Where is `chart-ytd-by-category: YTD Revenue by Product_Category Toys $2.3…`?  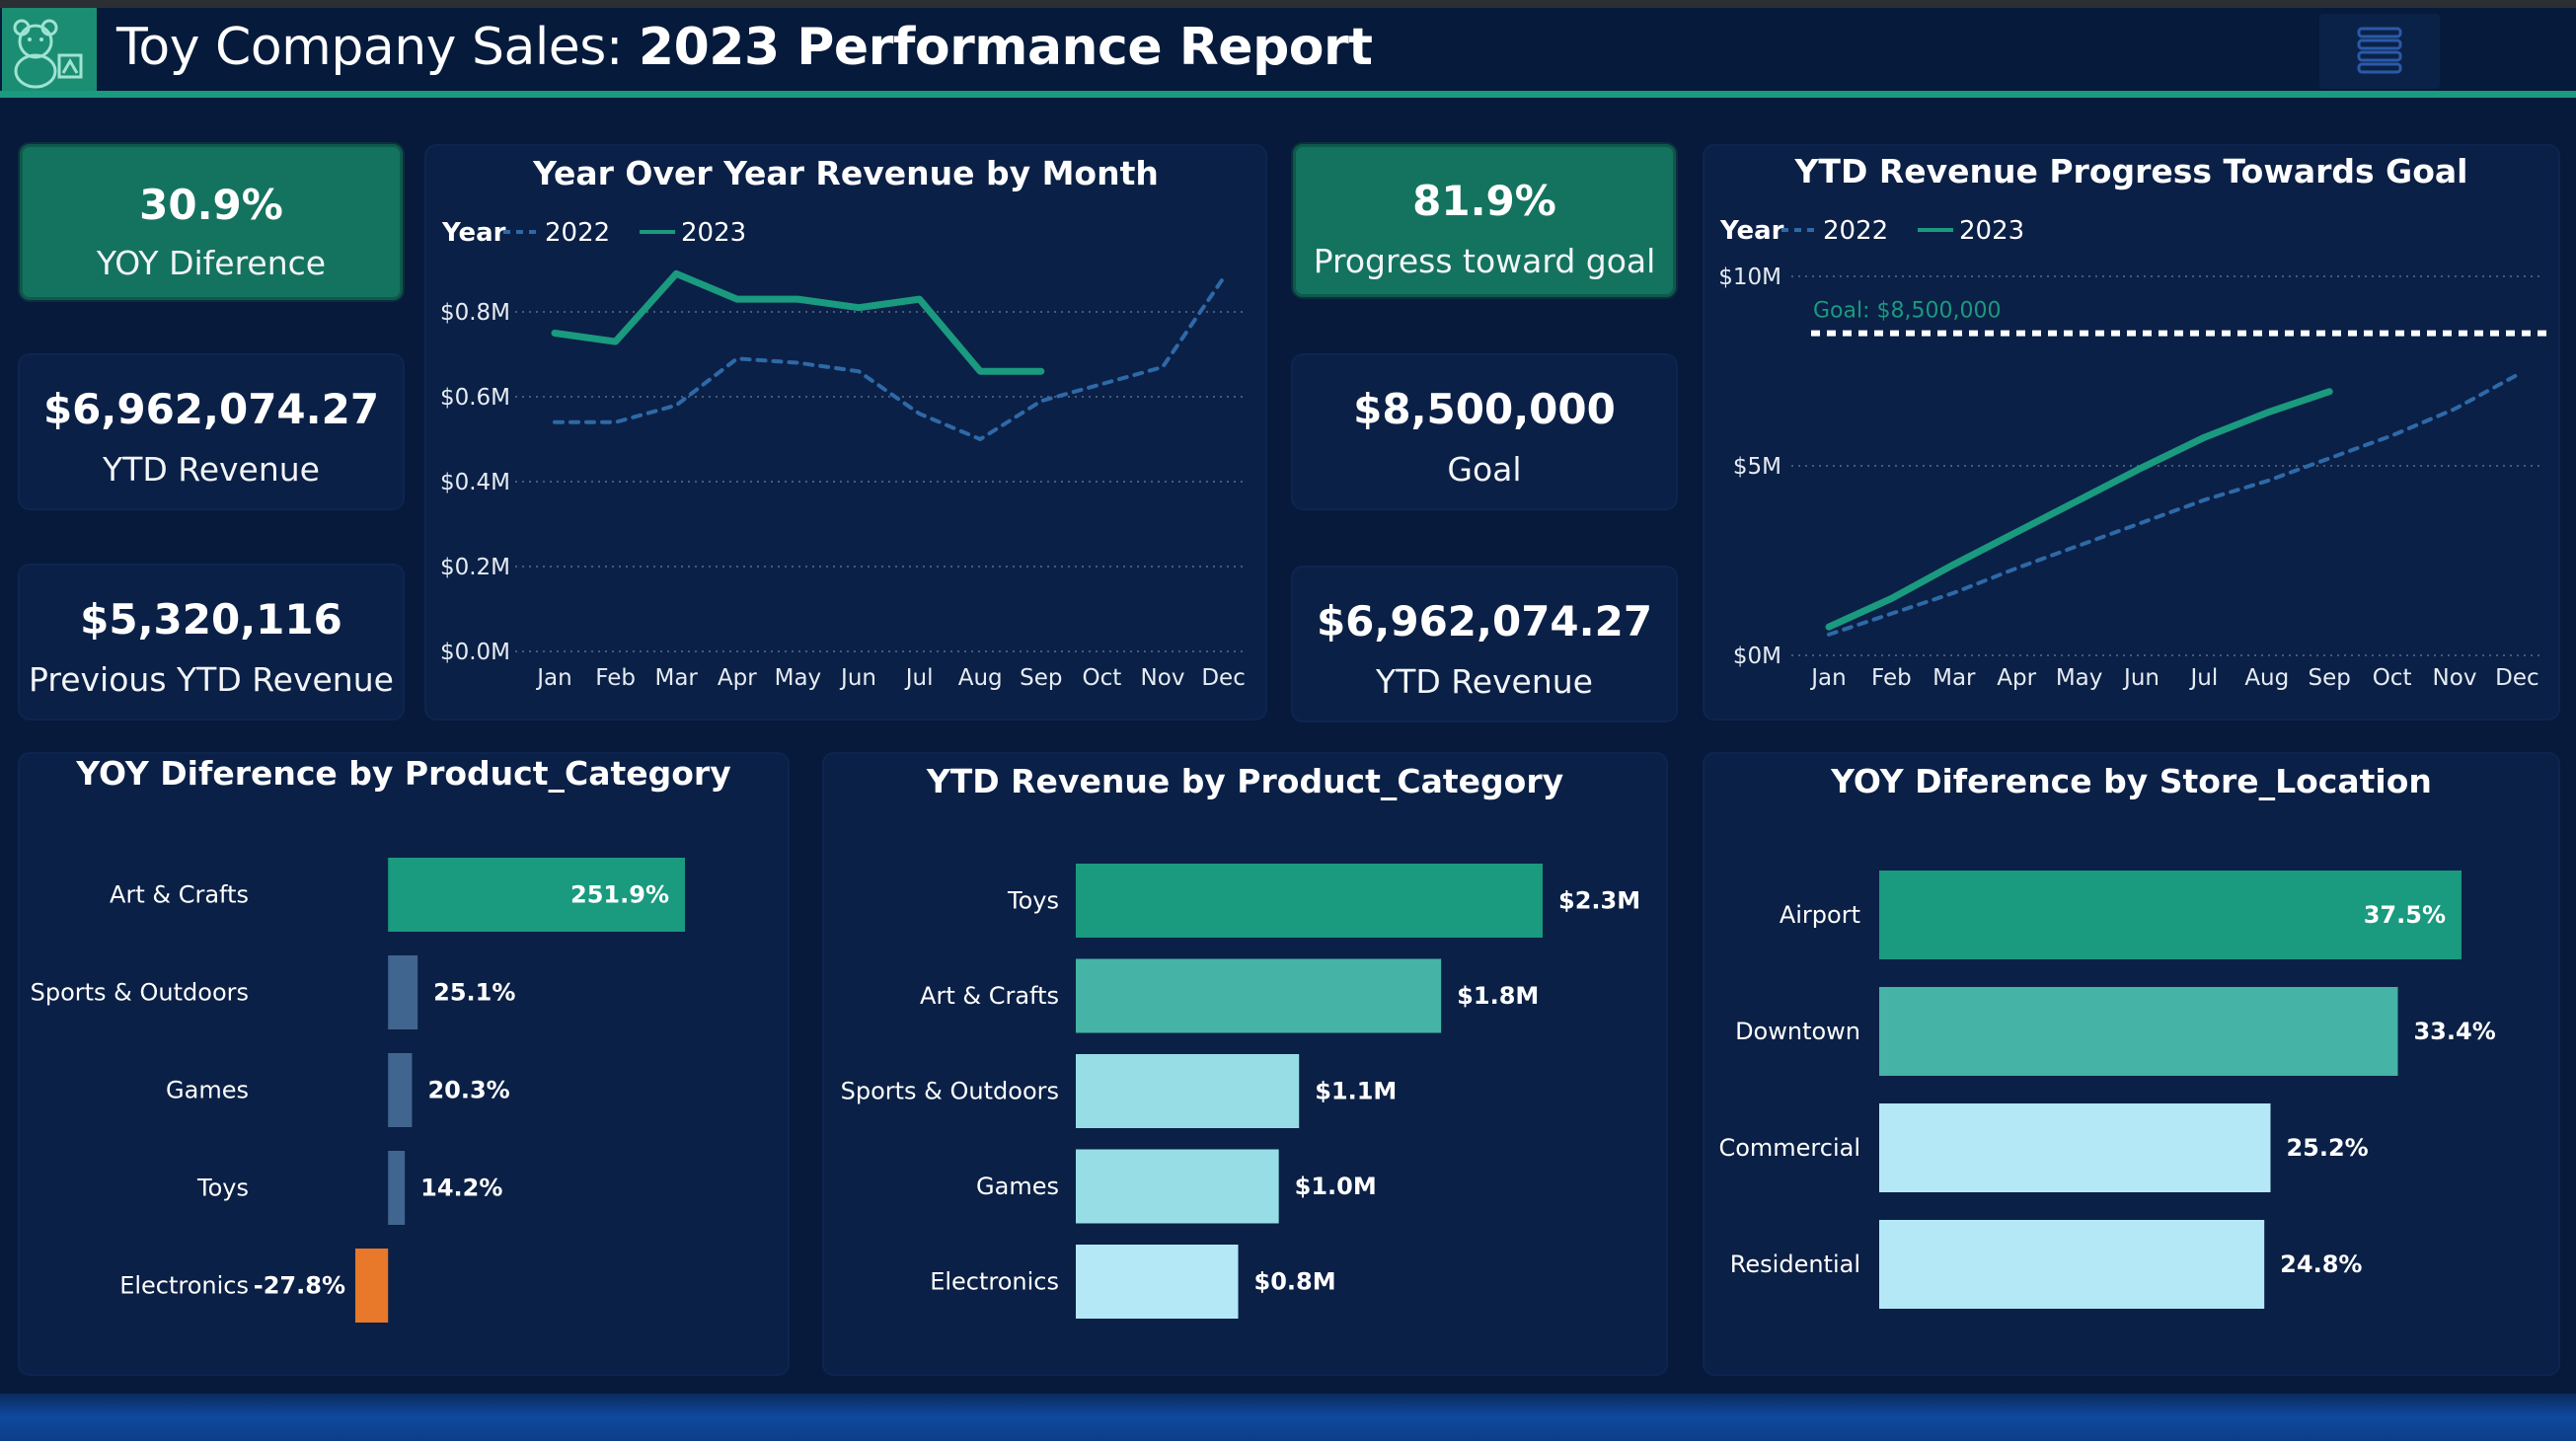 chart-ytd-by-category: YTD Revenue by Product_Category Toys $2.3… is located at coordinates (1245, 1064).